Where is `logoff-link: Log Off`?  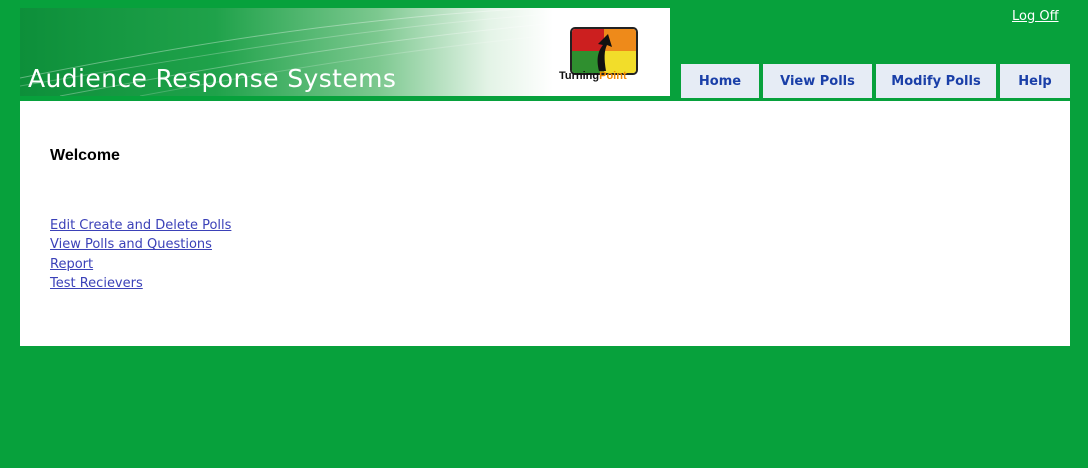 logoff-link: Log Off is located at coordinates (1035, 16).